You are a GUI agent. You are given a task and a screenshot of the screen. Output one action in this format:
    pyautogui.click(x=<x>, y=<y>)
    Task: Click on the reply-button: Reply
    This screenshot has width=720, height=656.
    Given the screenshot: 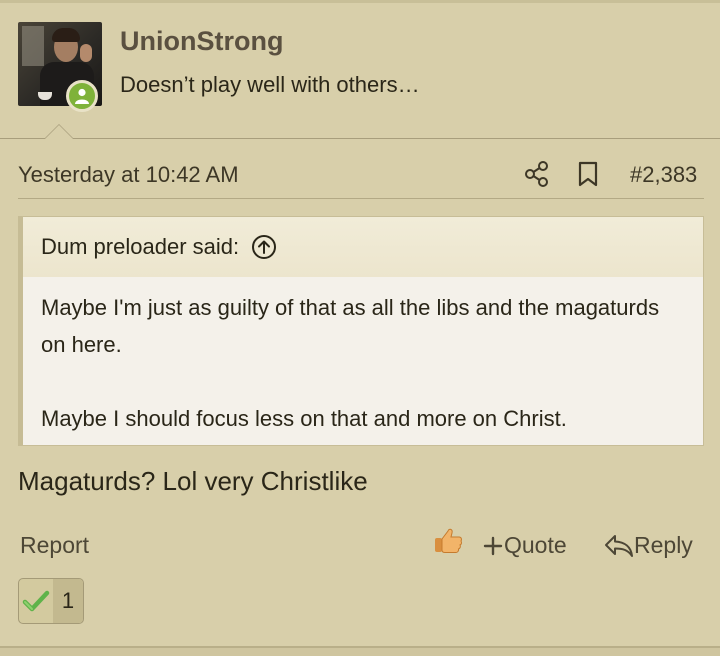 What is the action you would take?
    pyautogui.click(x=648, y=545)
    